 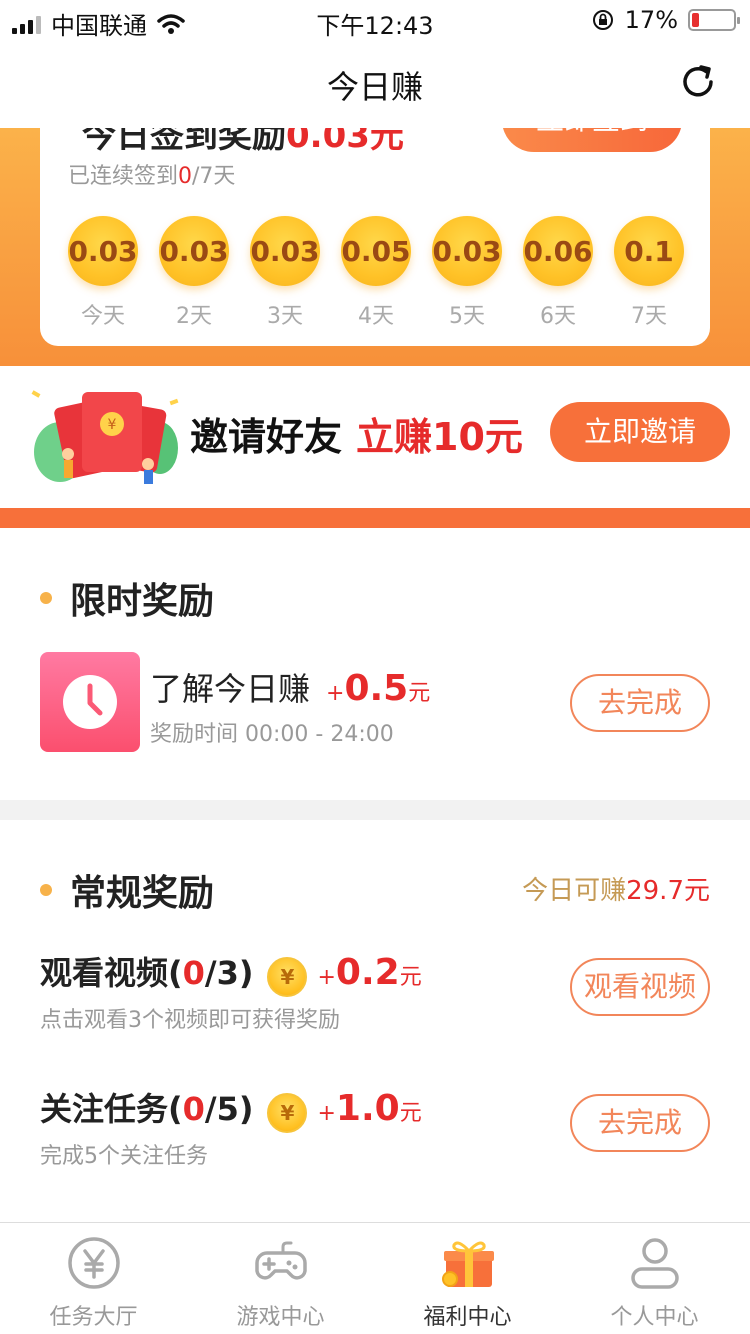 I want to click on tab-label: 个人中心, so click(x=654, y=1317).